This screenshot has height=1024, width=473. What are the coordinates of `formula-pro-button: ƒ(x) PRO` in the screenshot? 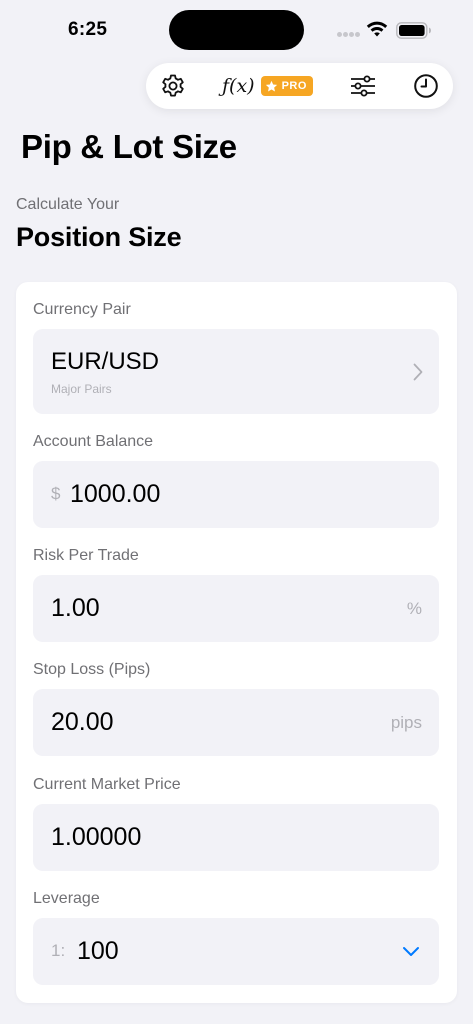 It's located at (271, 86).